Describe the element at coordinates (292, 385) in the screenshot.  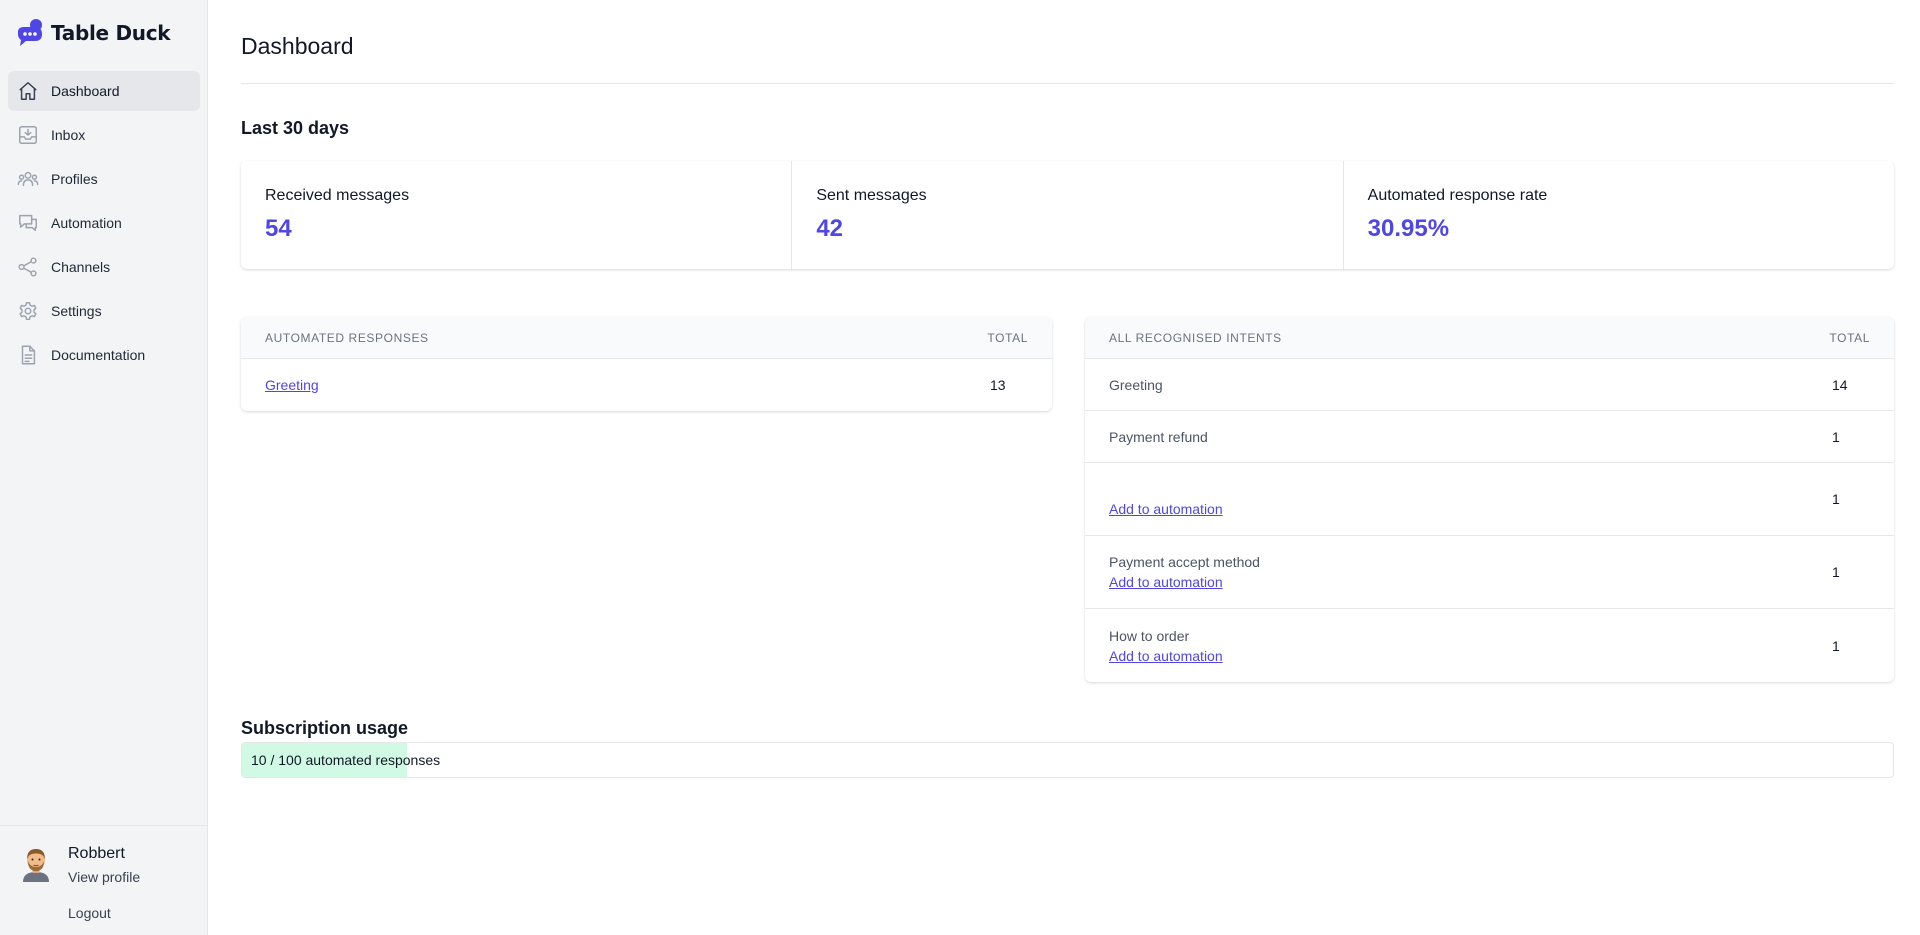
I see `automated-response-link: Greeting` at that location.